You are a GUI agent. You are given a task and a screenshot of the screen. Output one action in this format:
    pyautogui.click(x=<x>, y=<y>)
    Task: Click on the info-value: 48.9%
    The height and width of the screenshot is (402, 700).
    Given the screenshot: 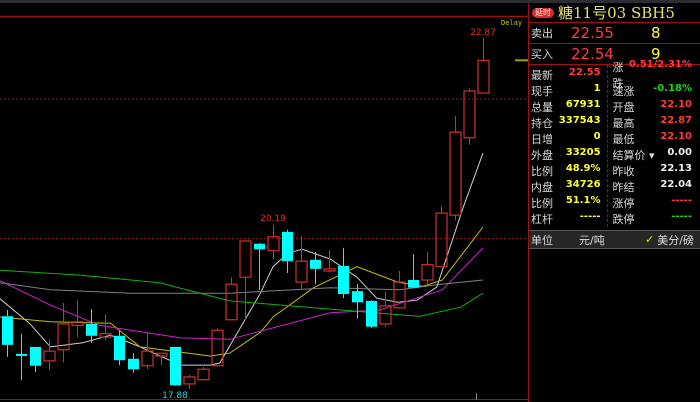 What is the action you would take?
    pyautogui.click(x=583, y=168)
    